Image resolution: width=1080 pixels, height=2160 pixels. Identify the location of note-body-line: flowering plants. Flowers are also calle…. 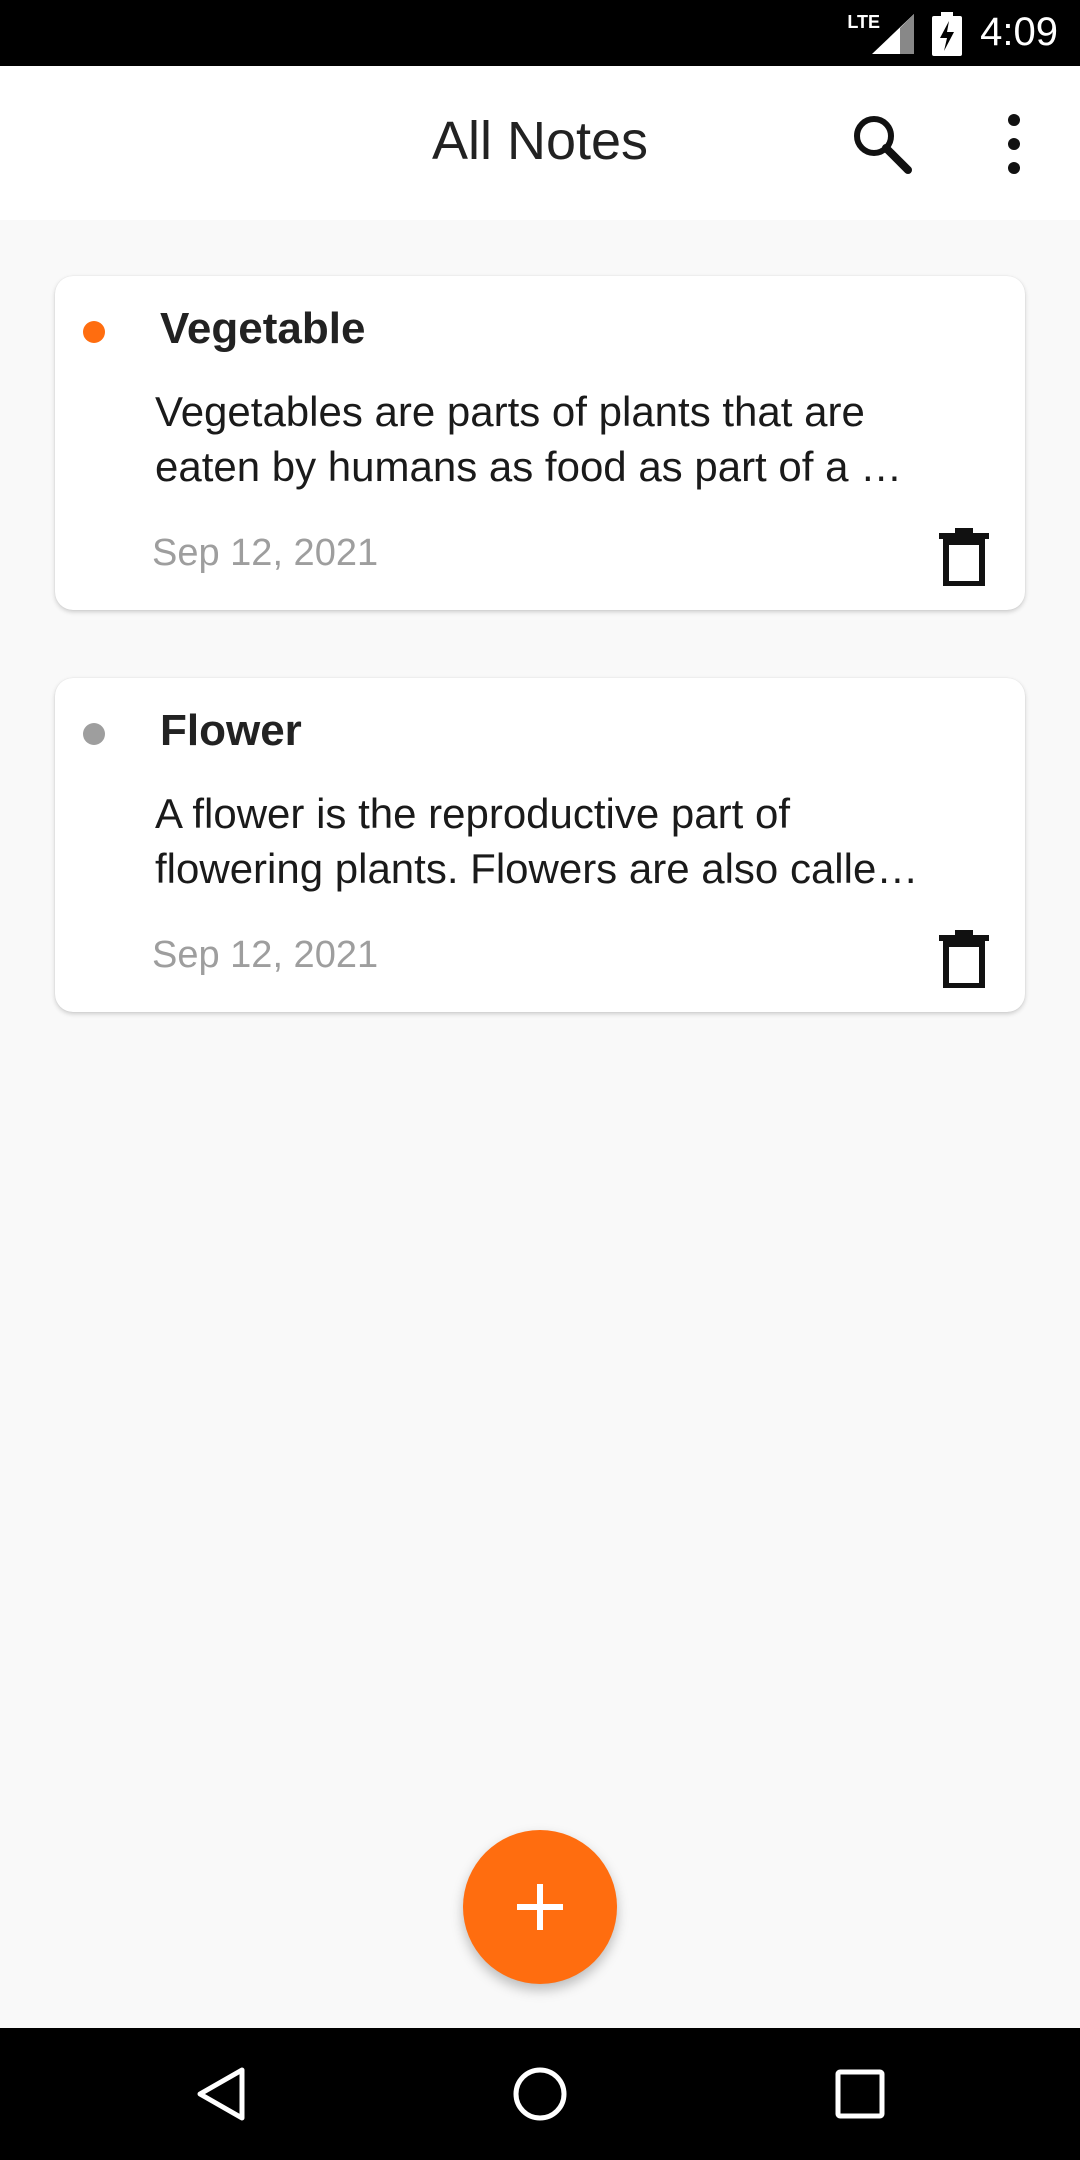
(537, 868).